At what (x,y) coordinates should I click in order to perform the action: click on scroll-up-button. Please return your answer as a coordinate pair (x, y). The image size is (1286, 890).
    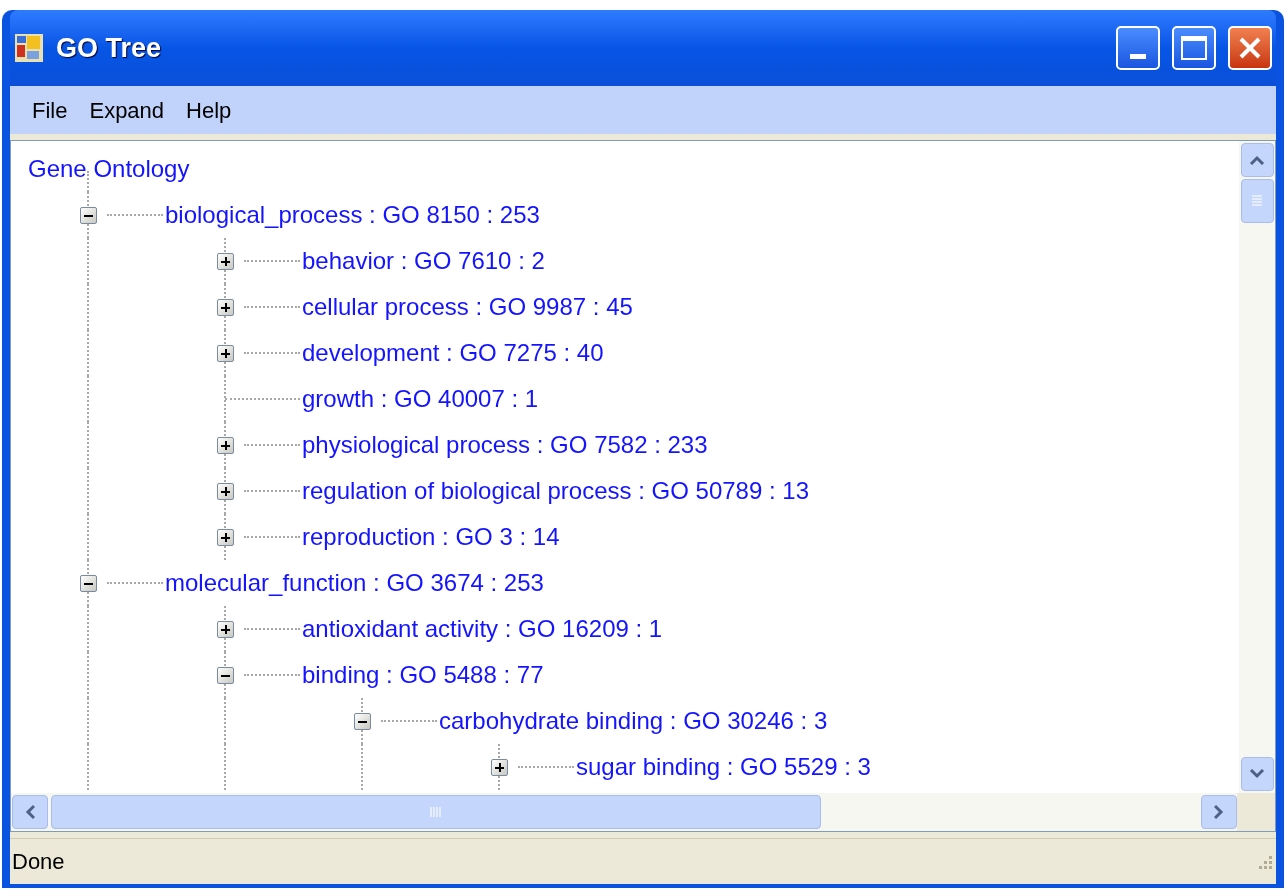
    Looking at the image, I should click on (1257, 160).